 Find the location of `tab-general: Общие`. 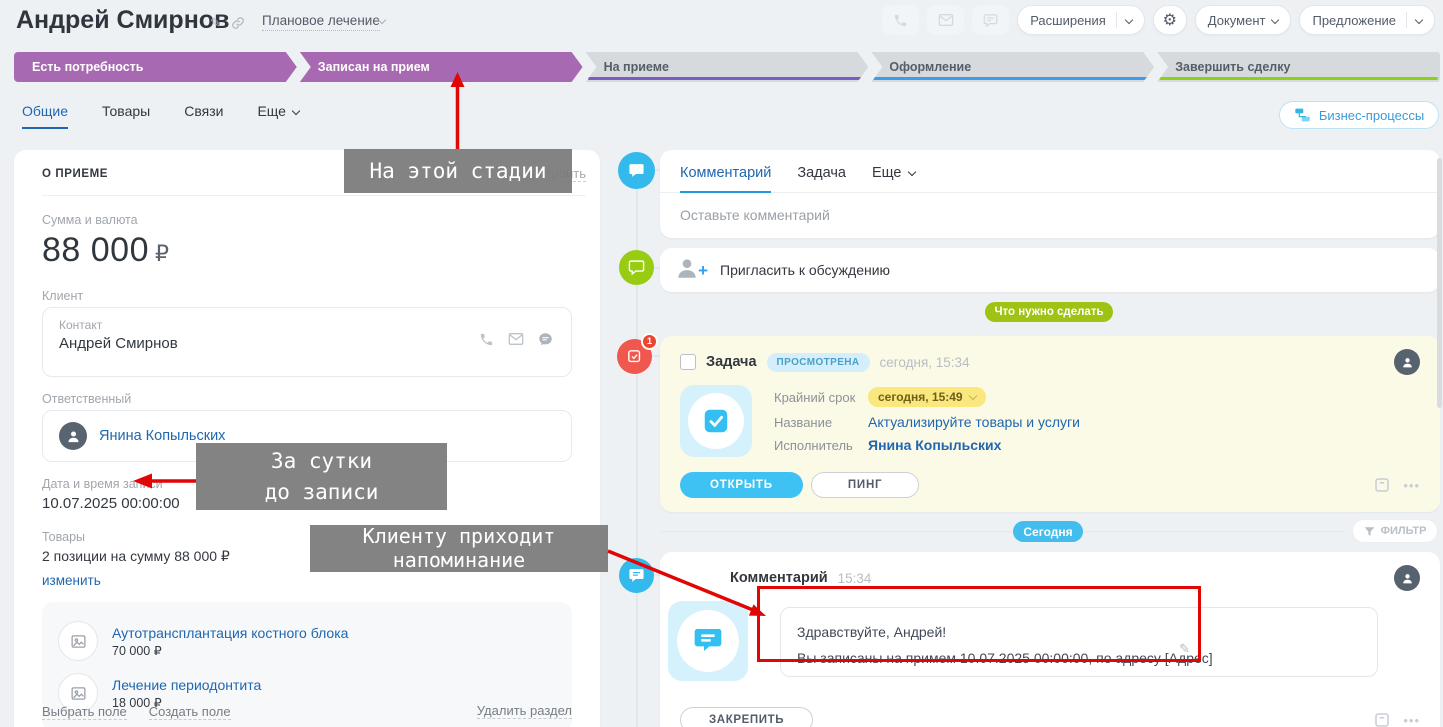

tab-general: Общие is located at coordinates (45, 116).